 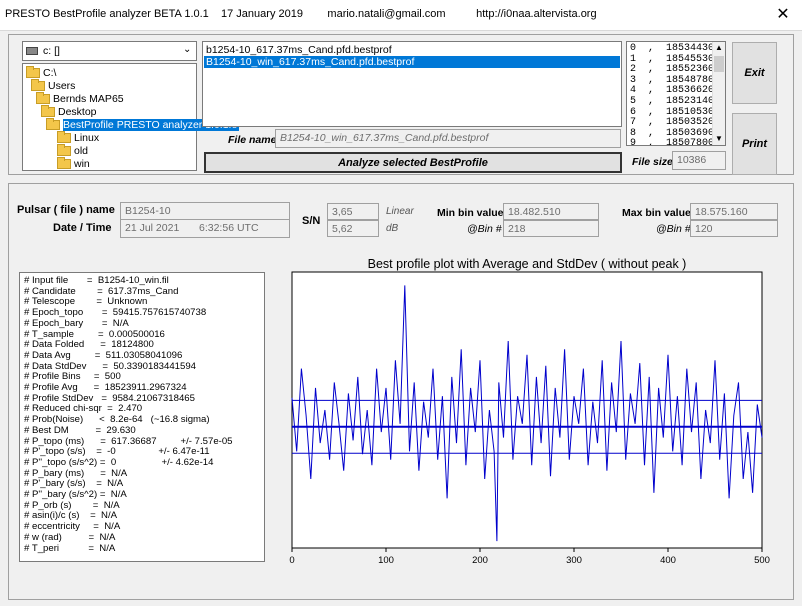 What do you see at coordinates (51, 51) in the screenshot?
I see `drive-combo-value: c: []` at bounding box center [51, 51].